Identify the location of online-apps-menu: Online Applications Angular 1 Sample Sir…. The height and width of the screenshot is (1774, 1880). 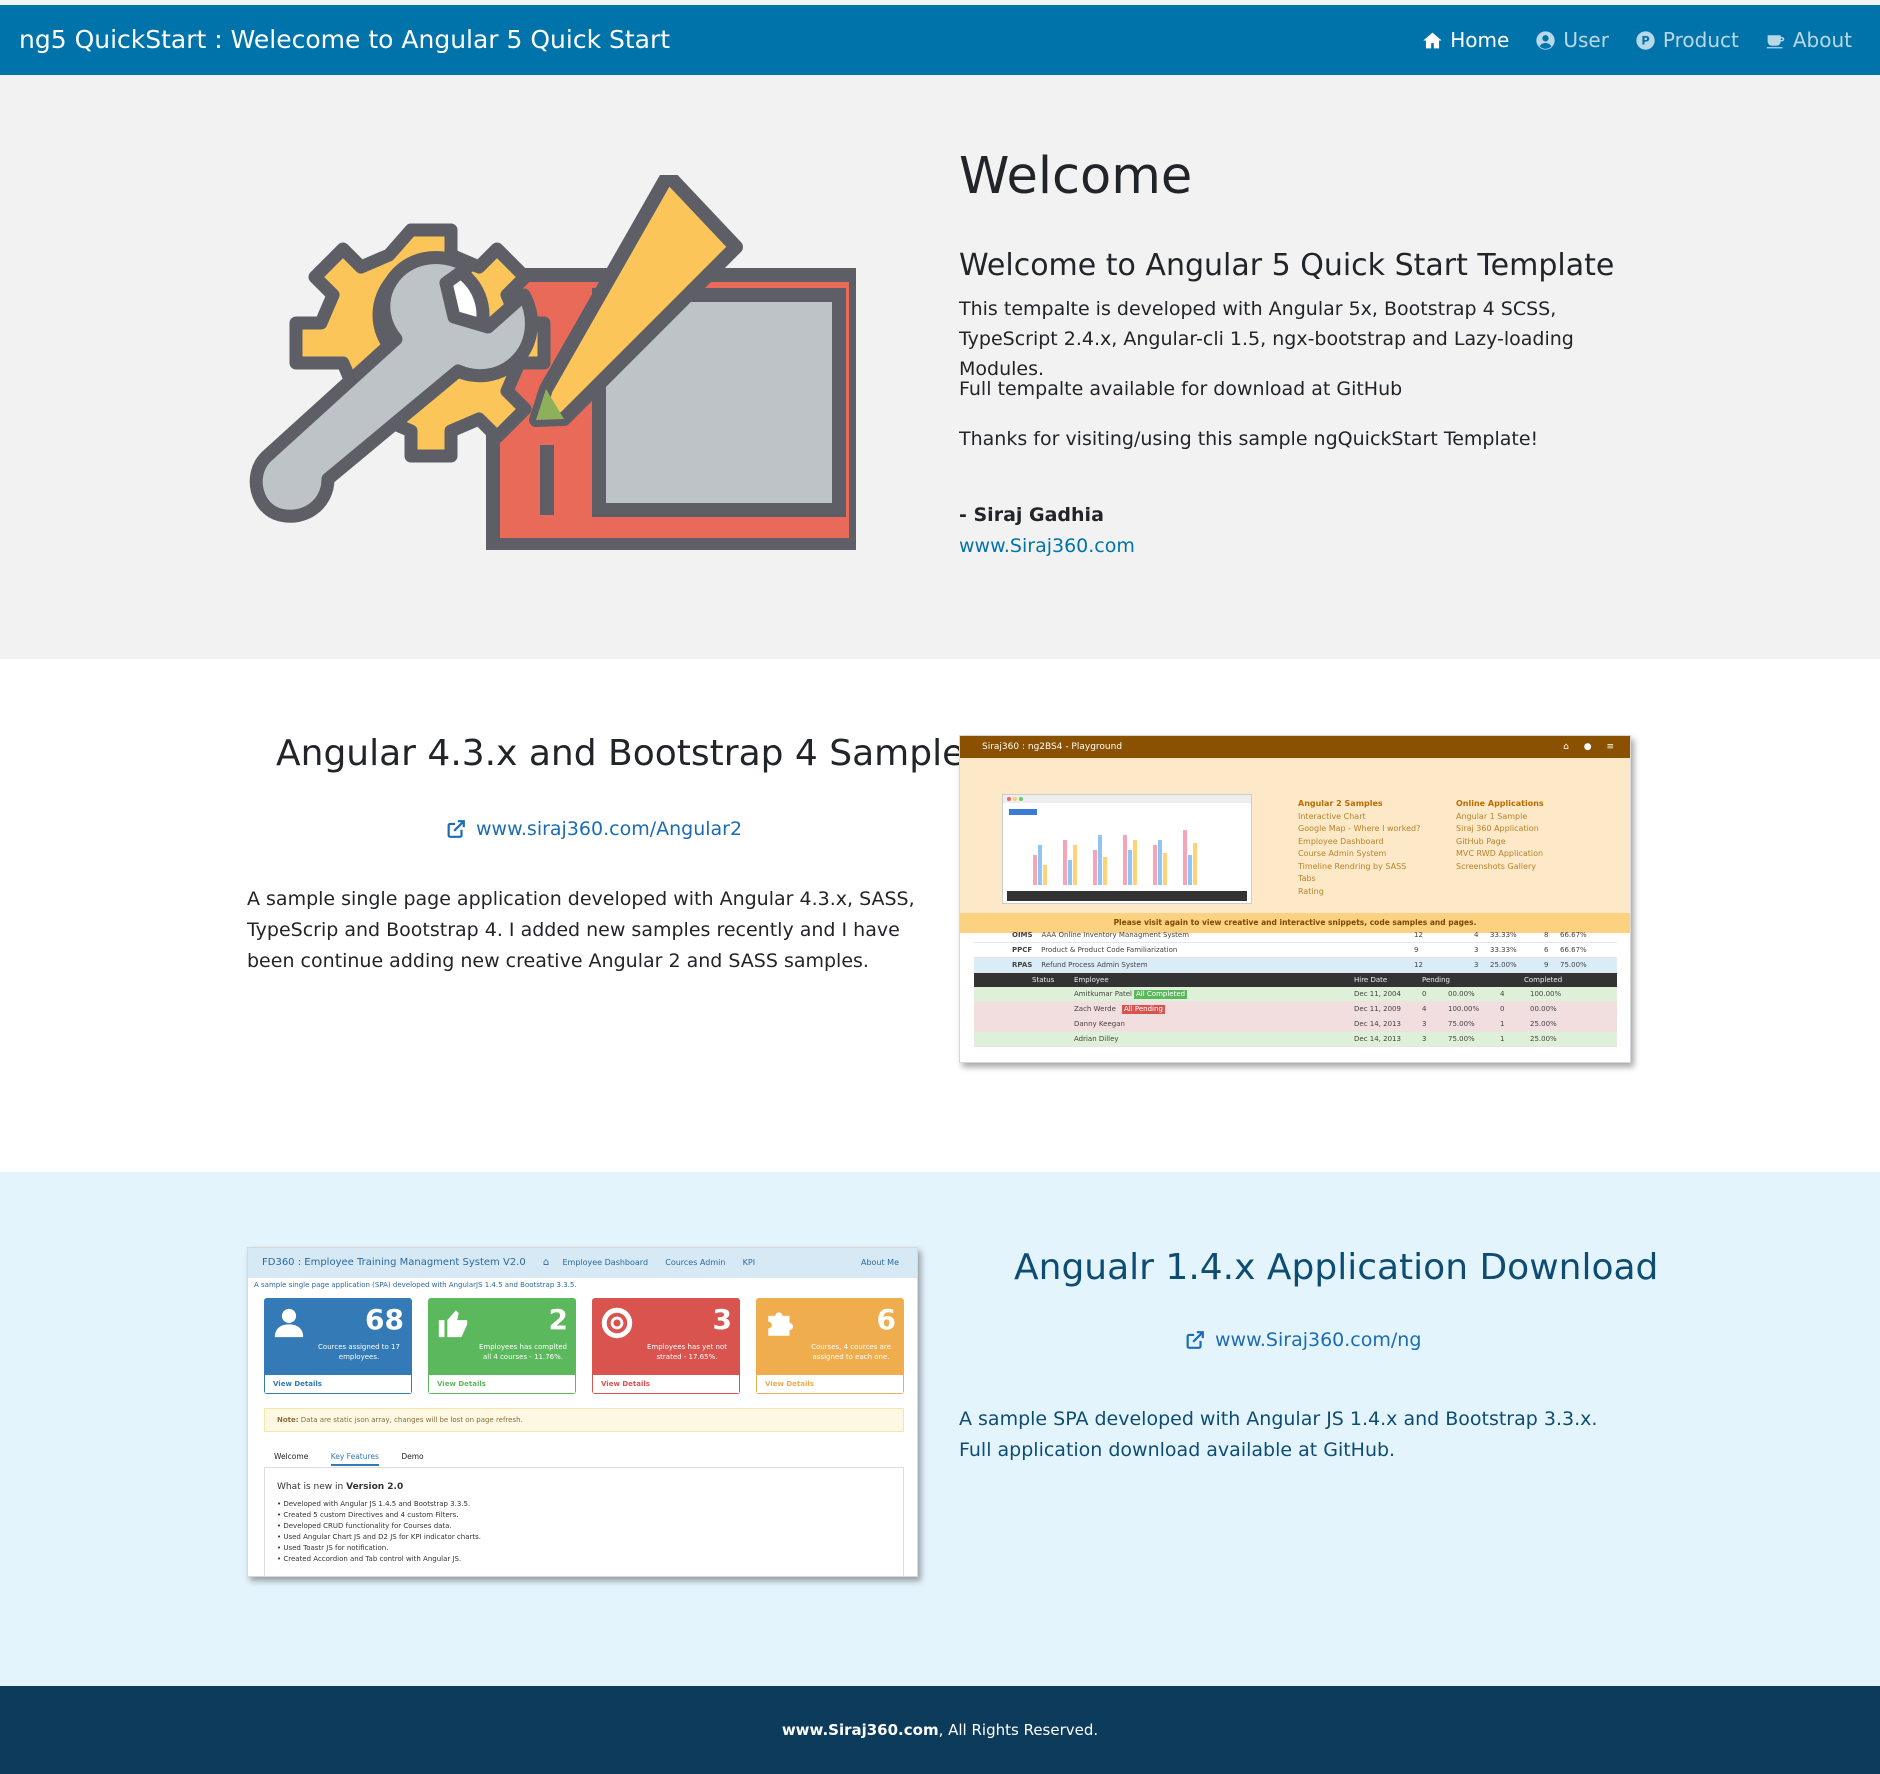
(1500, 835).